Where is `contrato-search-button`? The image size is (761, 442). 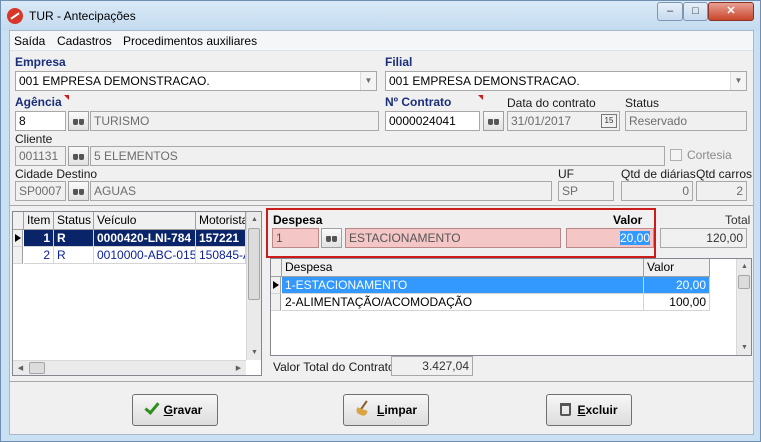 contrato-search-button is located at coordinates (493, 121).